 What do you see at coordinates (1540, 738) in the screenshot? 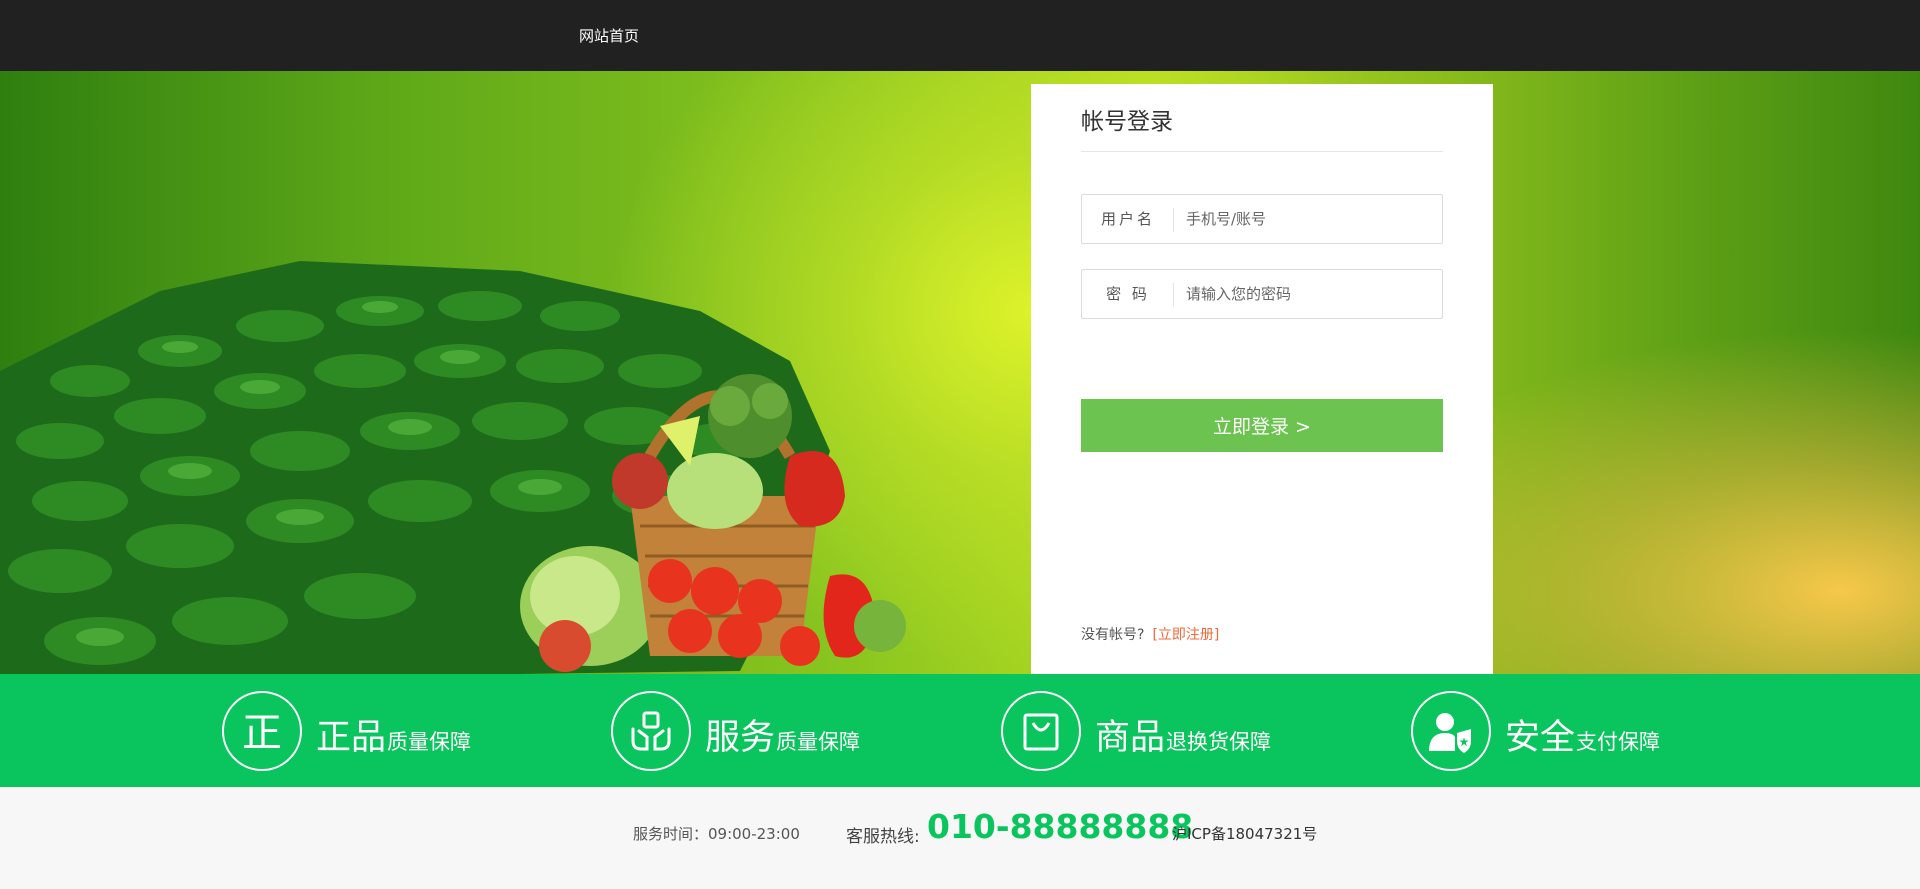
I see `feature-security-title: 安全` at bounding box center [1540, 738].